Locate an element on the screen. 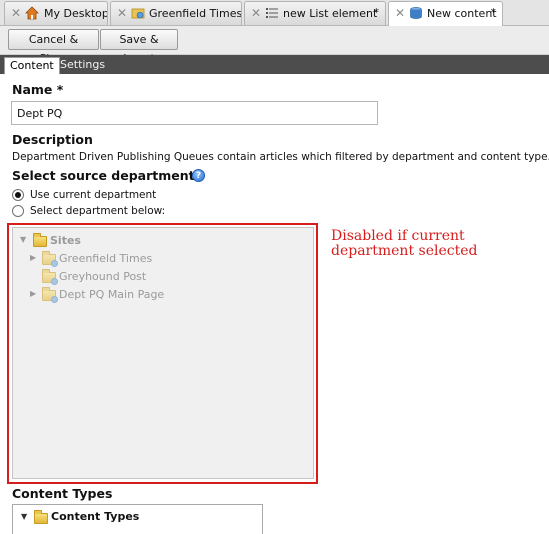  expand-arrow-down-icon: ▼ is located at coordinates (24, 516).